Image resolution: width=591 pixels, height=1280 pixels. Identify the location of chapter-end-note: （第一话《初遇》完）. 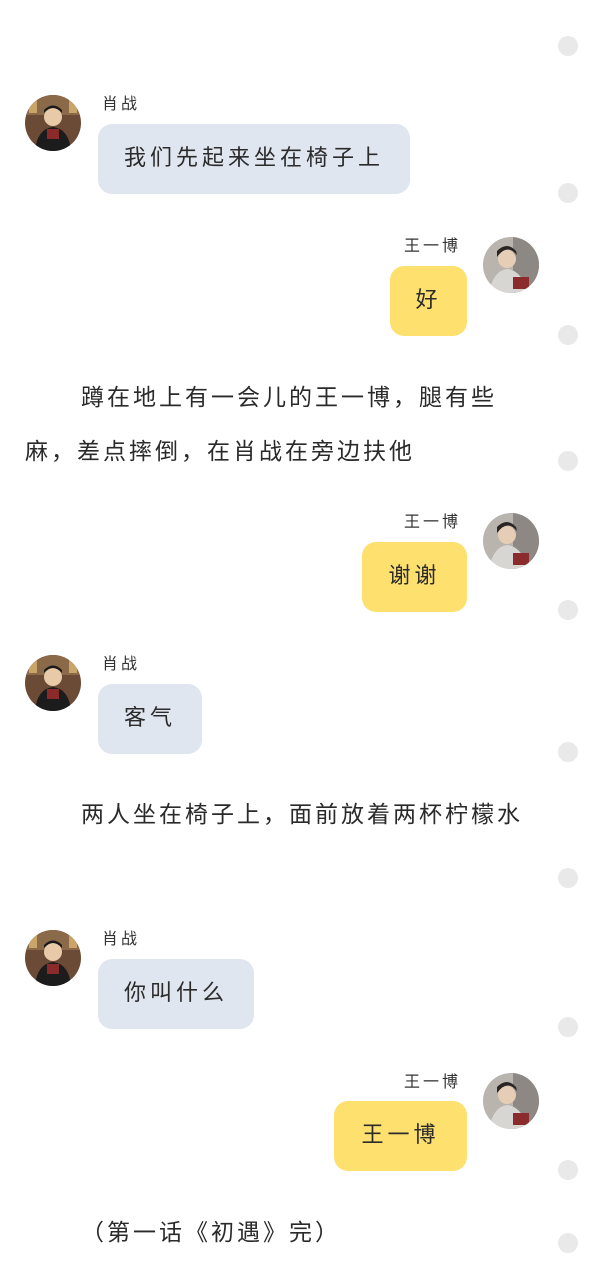
(211, 1233).